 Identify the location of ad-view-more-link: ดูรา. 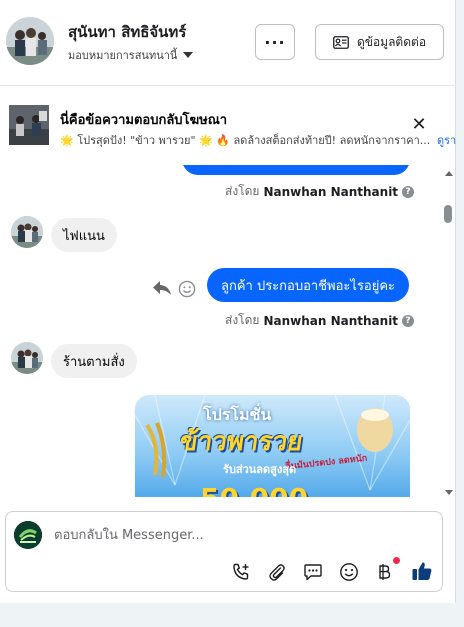
(446, 140).